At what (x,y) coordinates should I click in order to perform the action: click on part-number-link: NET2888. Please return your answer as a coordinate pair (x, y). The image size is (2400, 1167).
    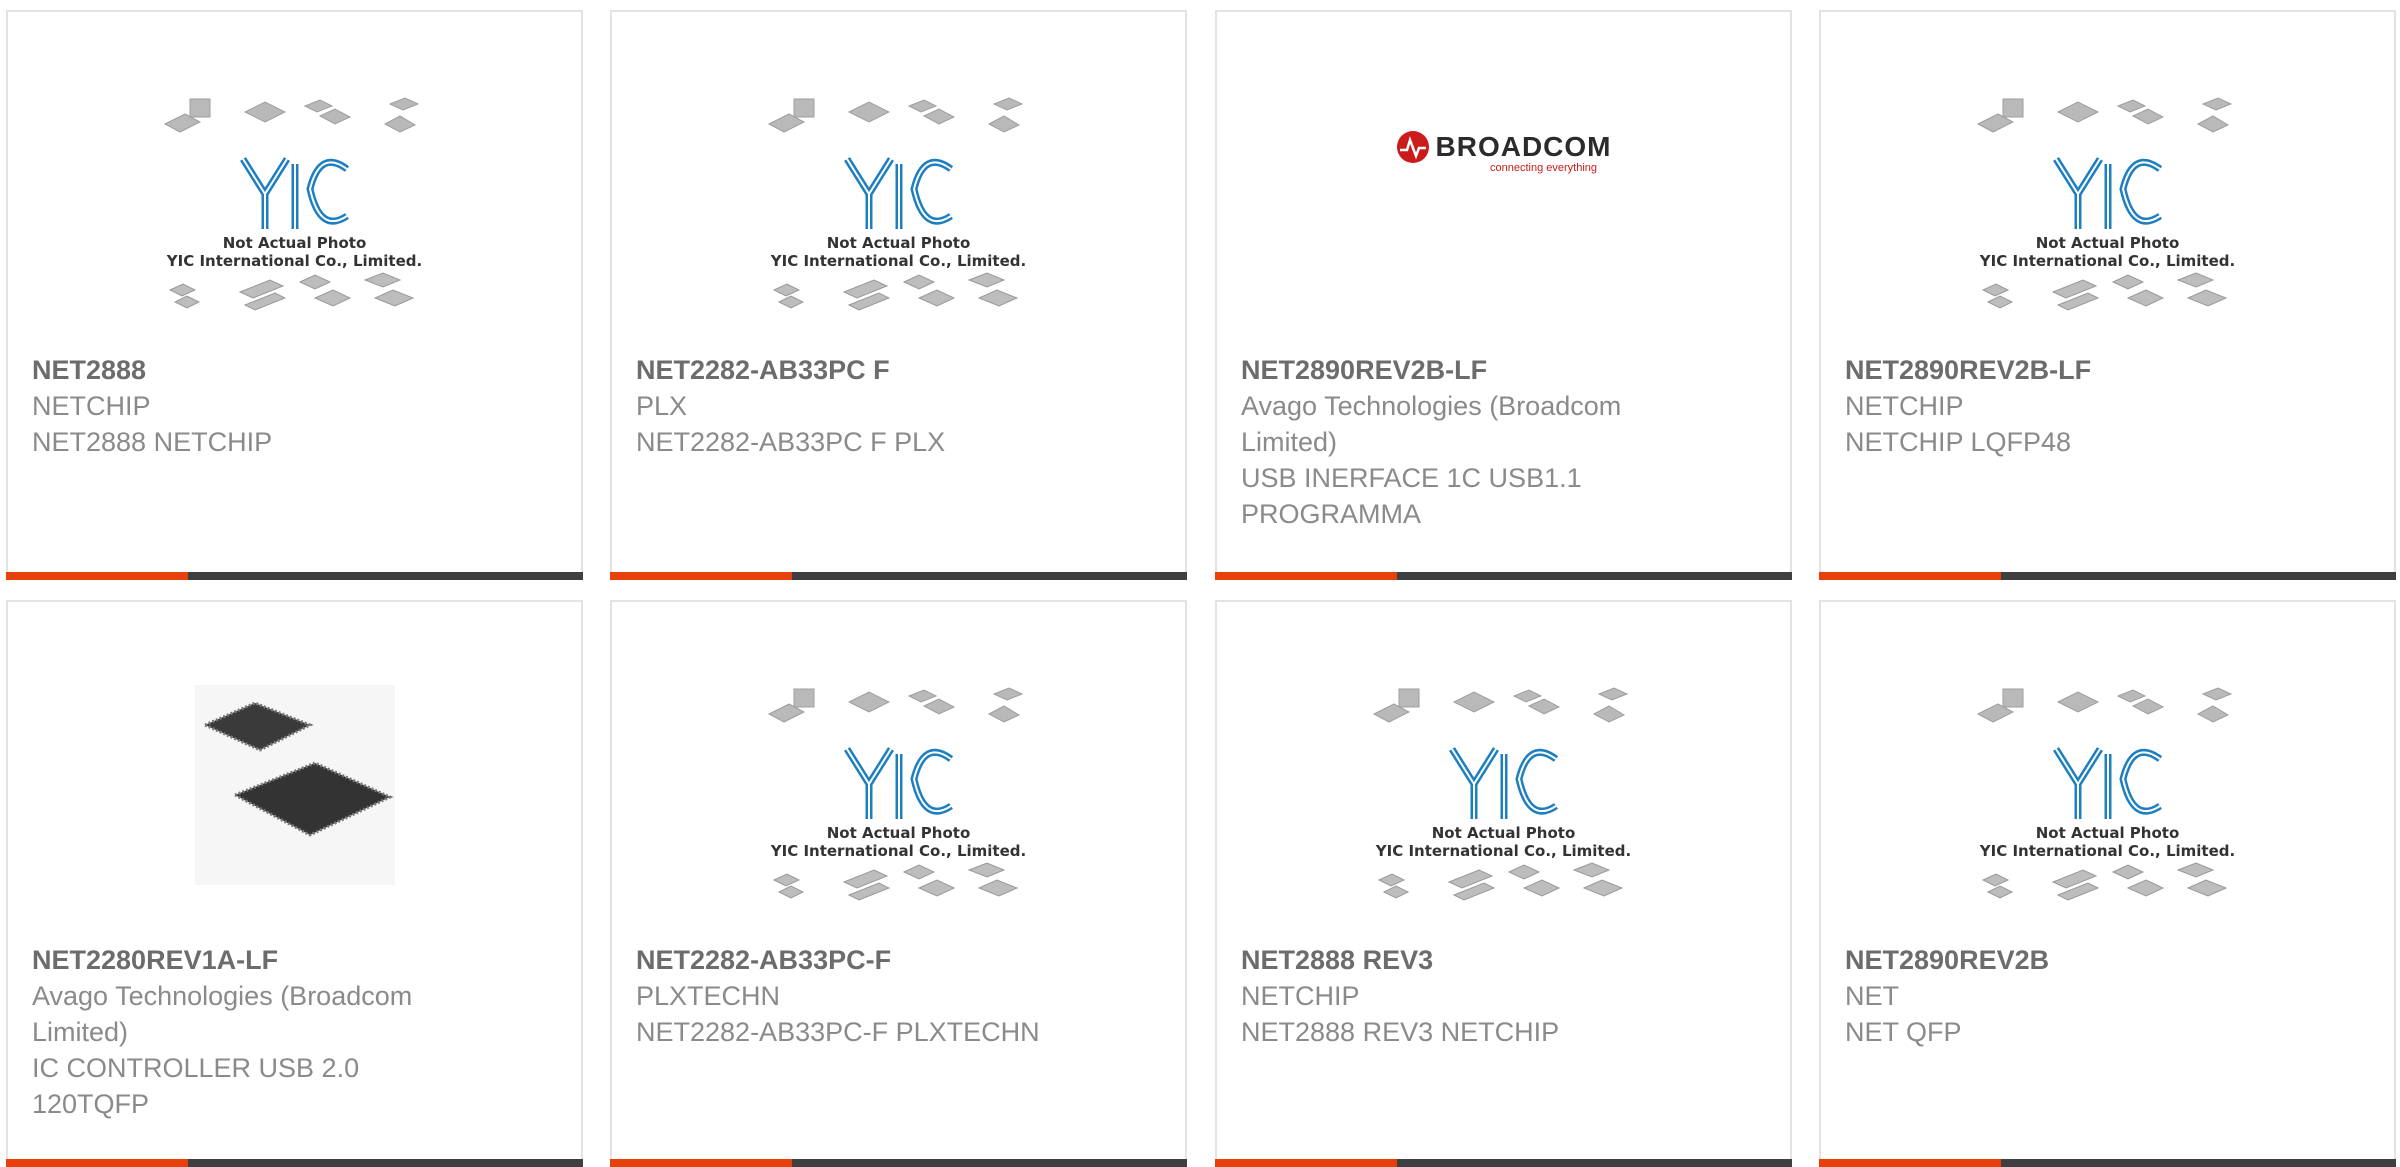
    Looking at the image, I should click on (247, 370).